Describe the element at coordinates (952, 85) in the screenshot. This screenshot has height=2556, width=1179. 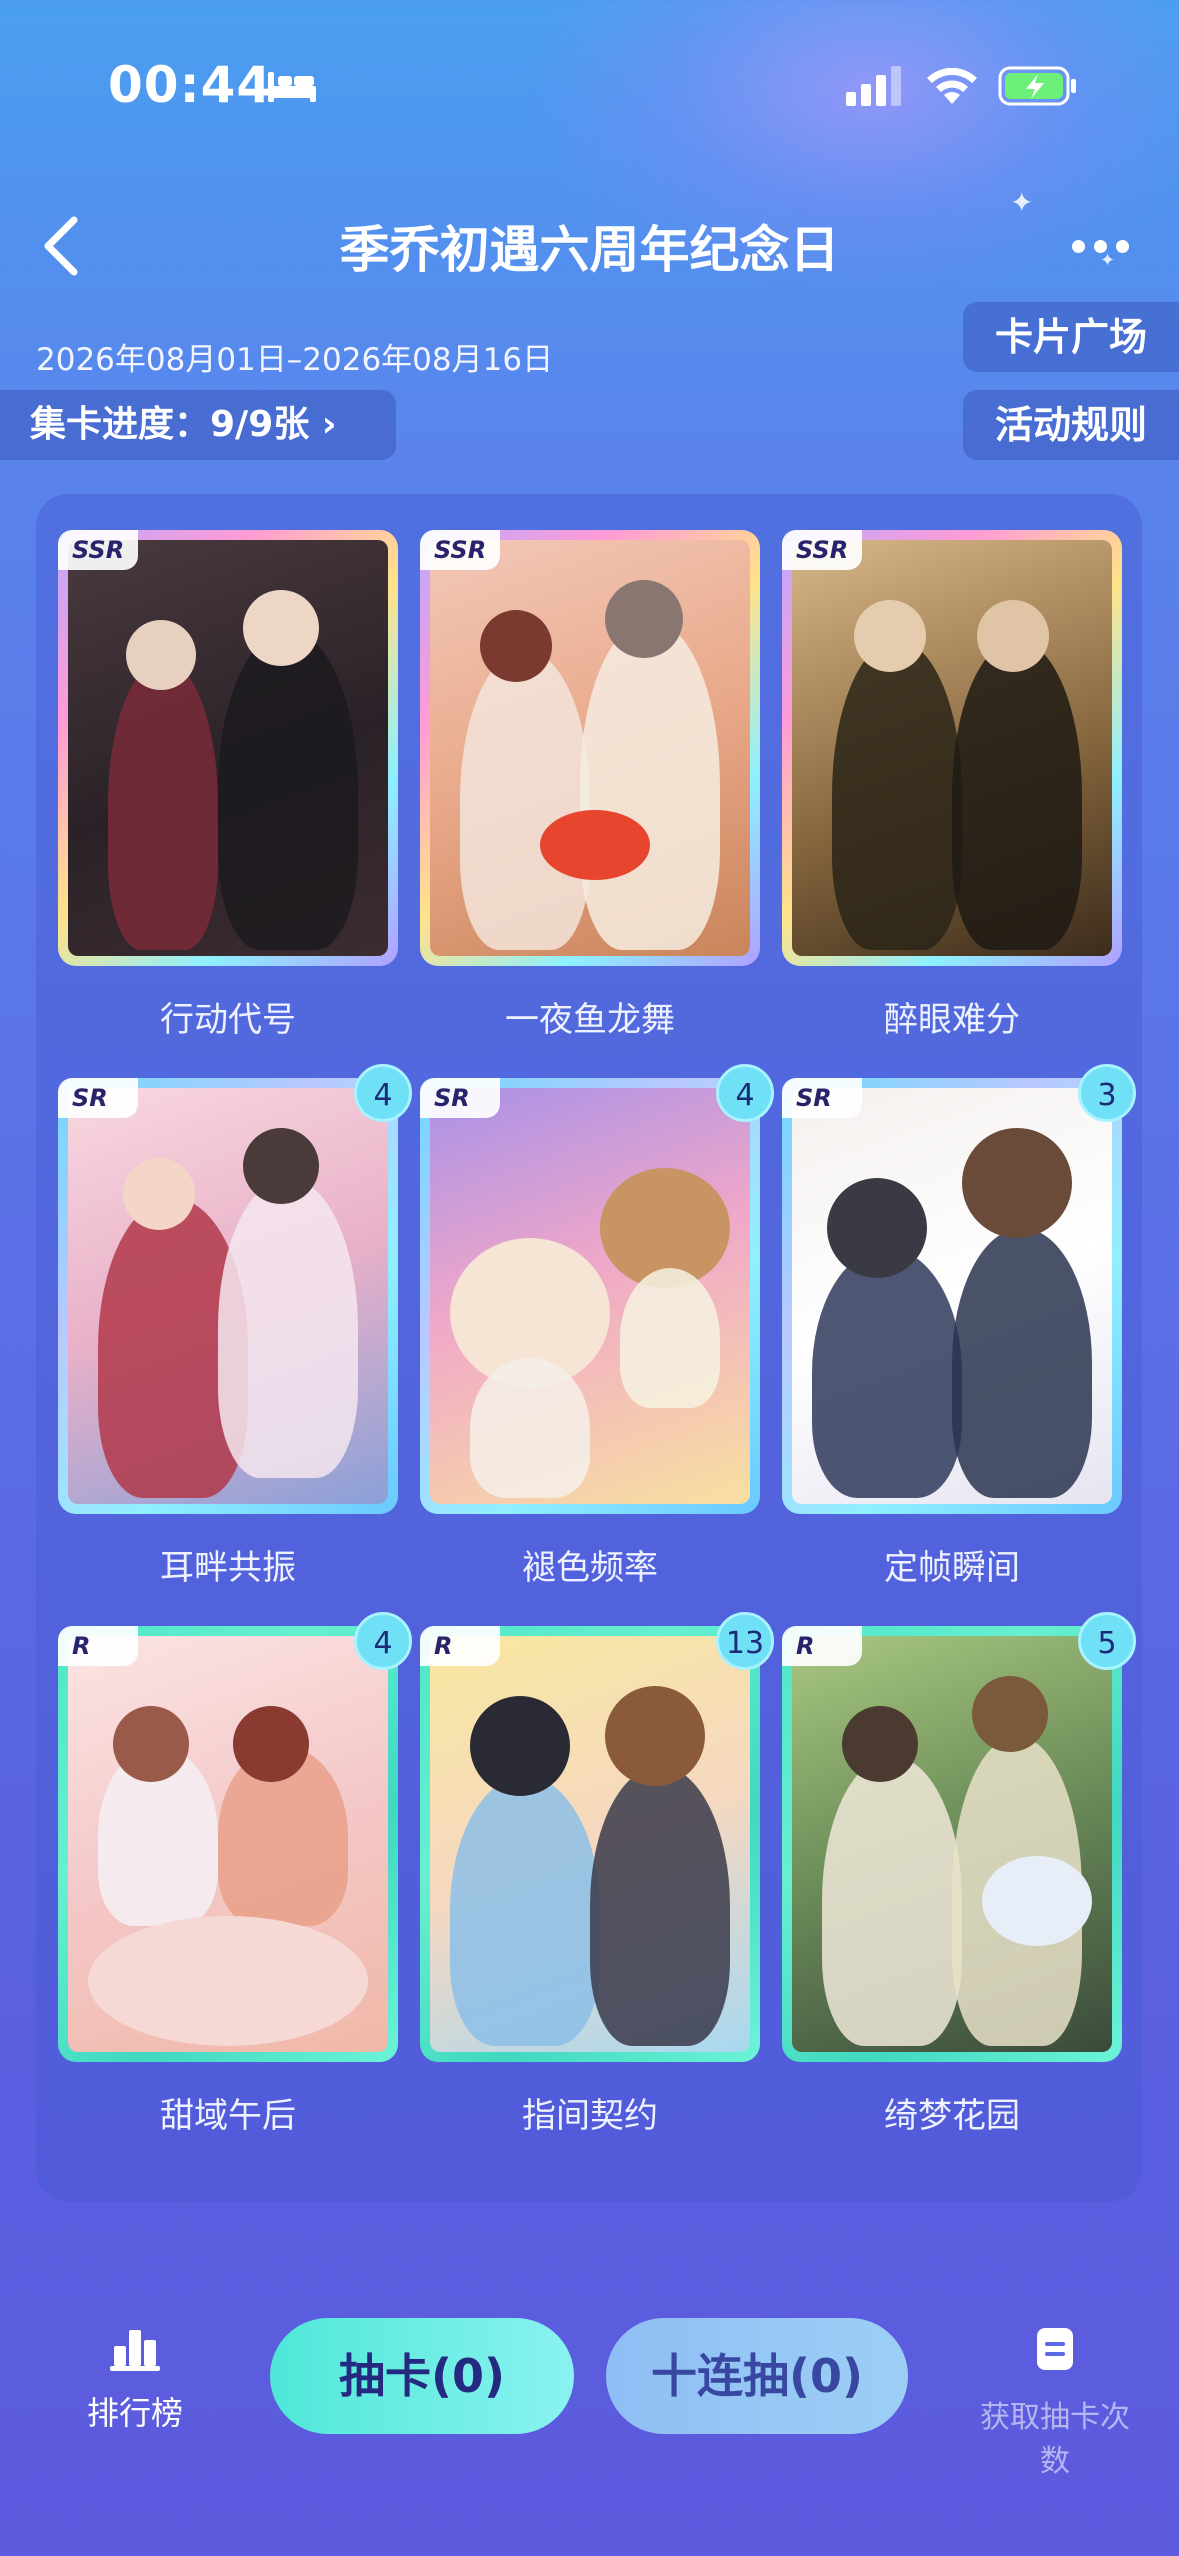
I see `wifi-icon` at that location.